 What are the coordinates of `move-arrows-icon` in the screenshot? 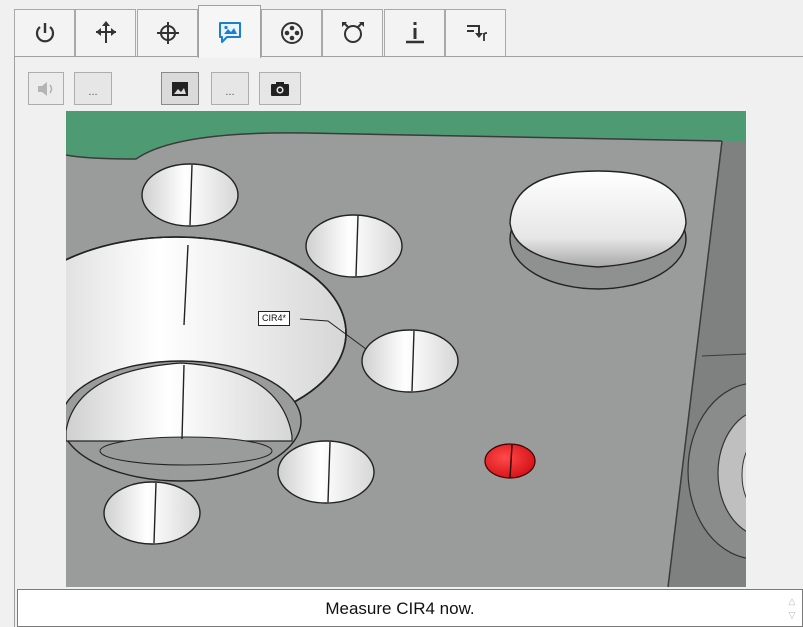 It's located at (105, 32).